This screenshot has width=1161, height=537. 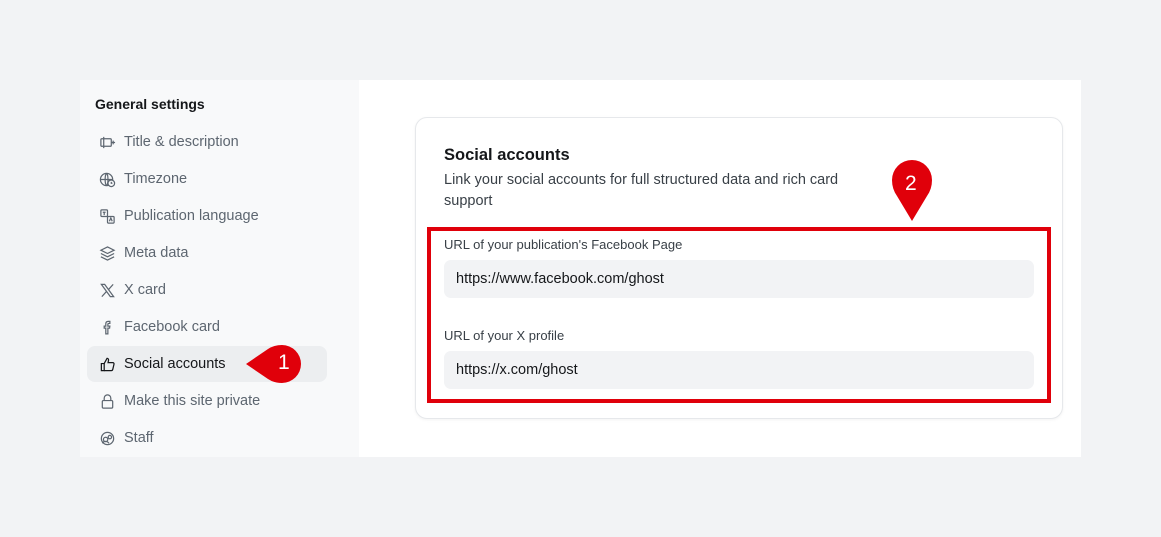 What do you see at coordinates (145, 290) in the screenshot?
I see `sidebar-item-label: X card` at bounding box center [145, 290].